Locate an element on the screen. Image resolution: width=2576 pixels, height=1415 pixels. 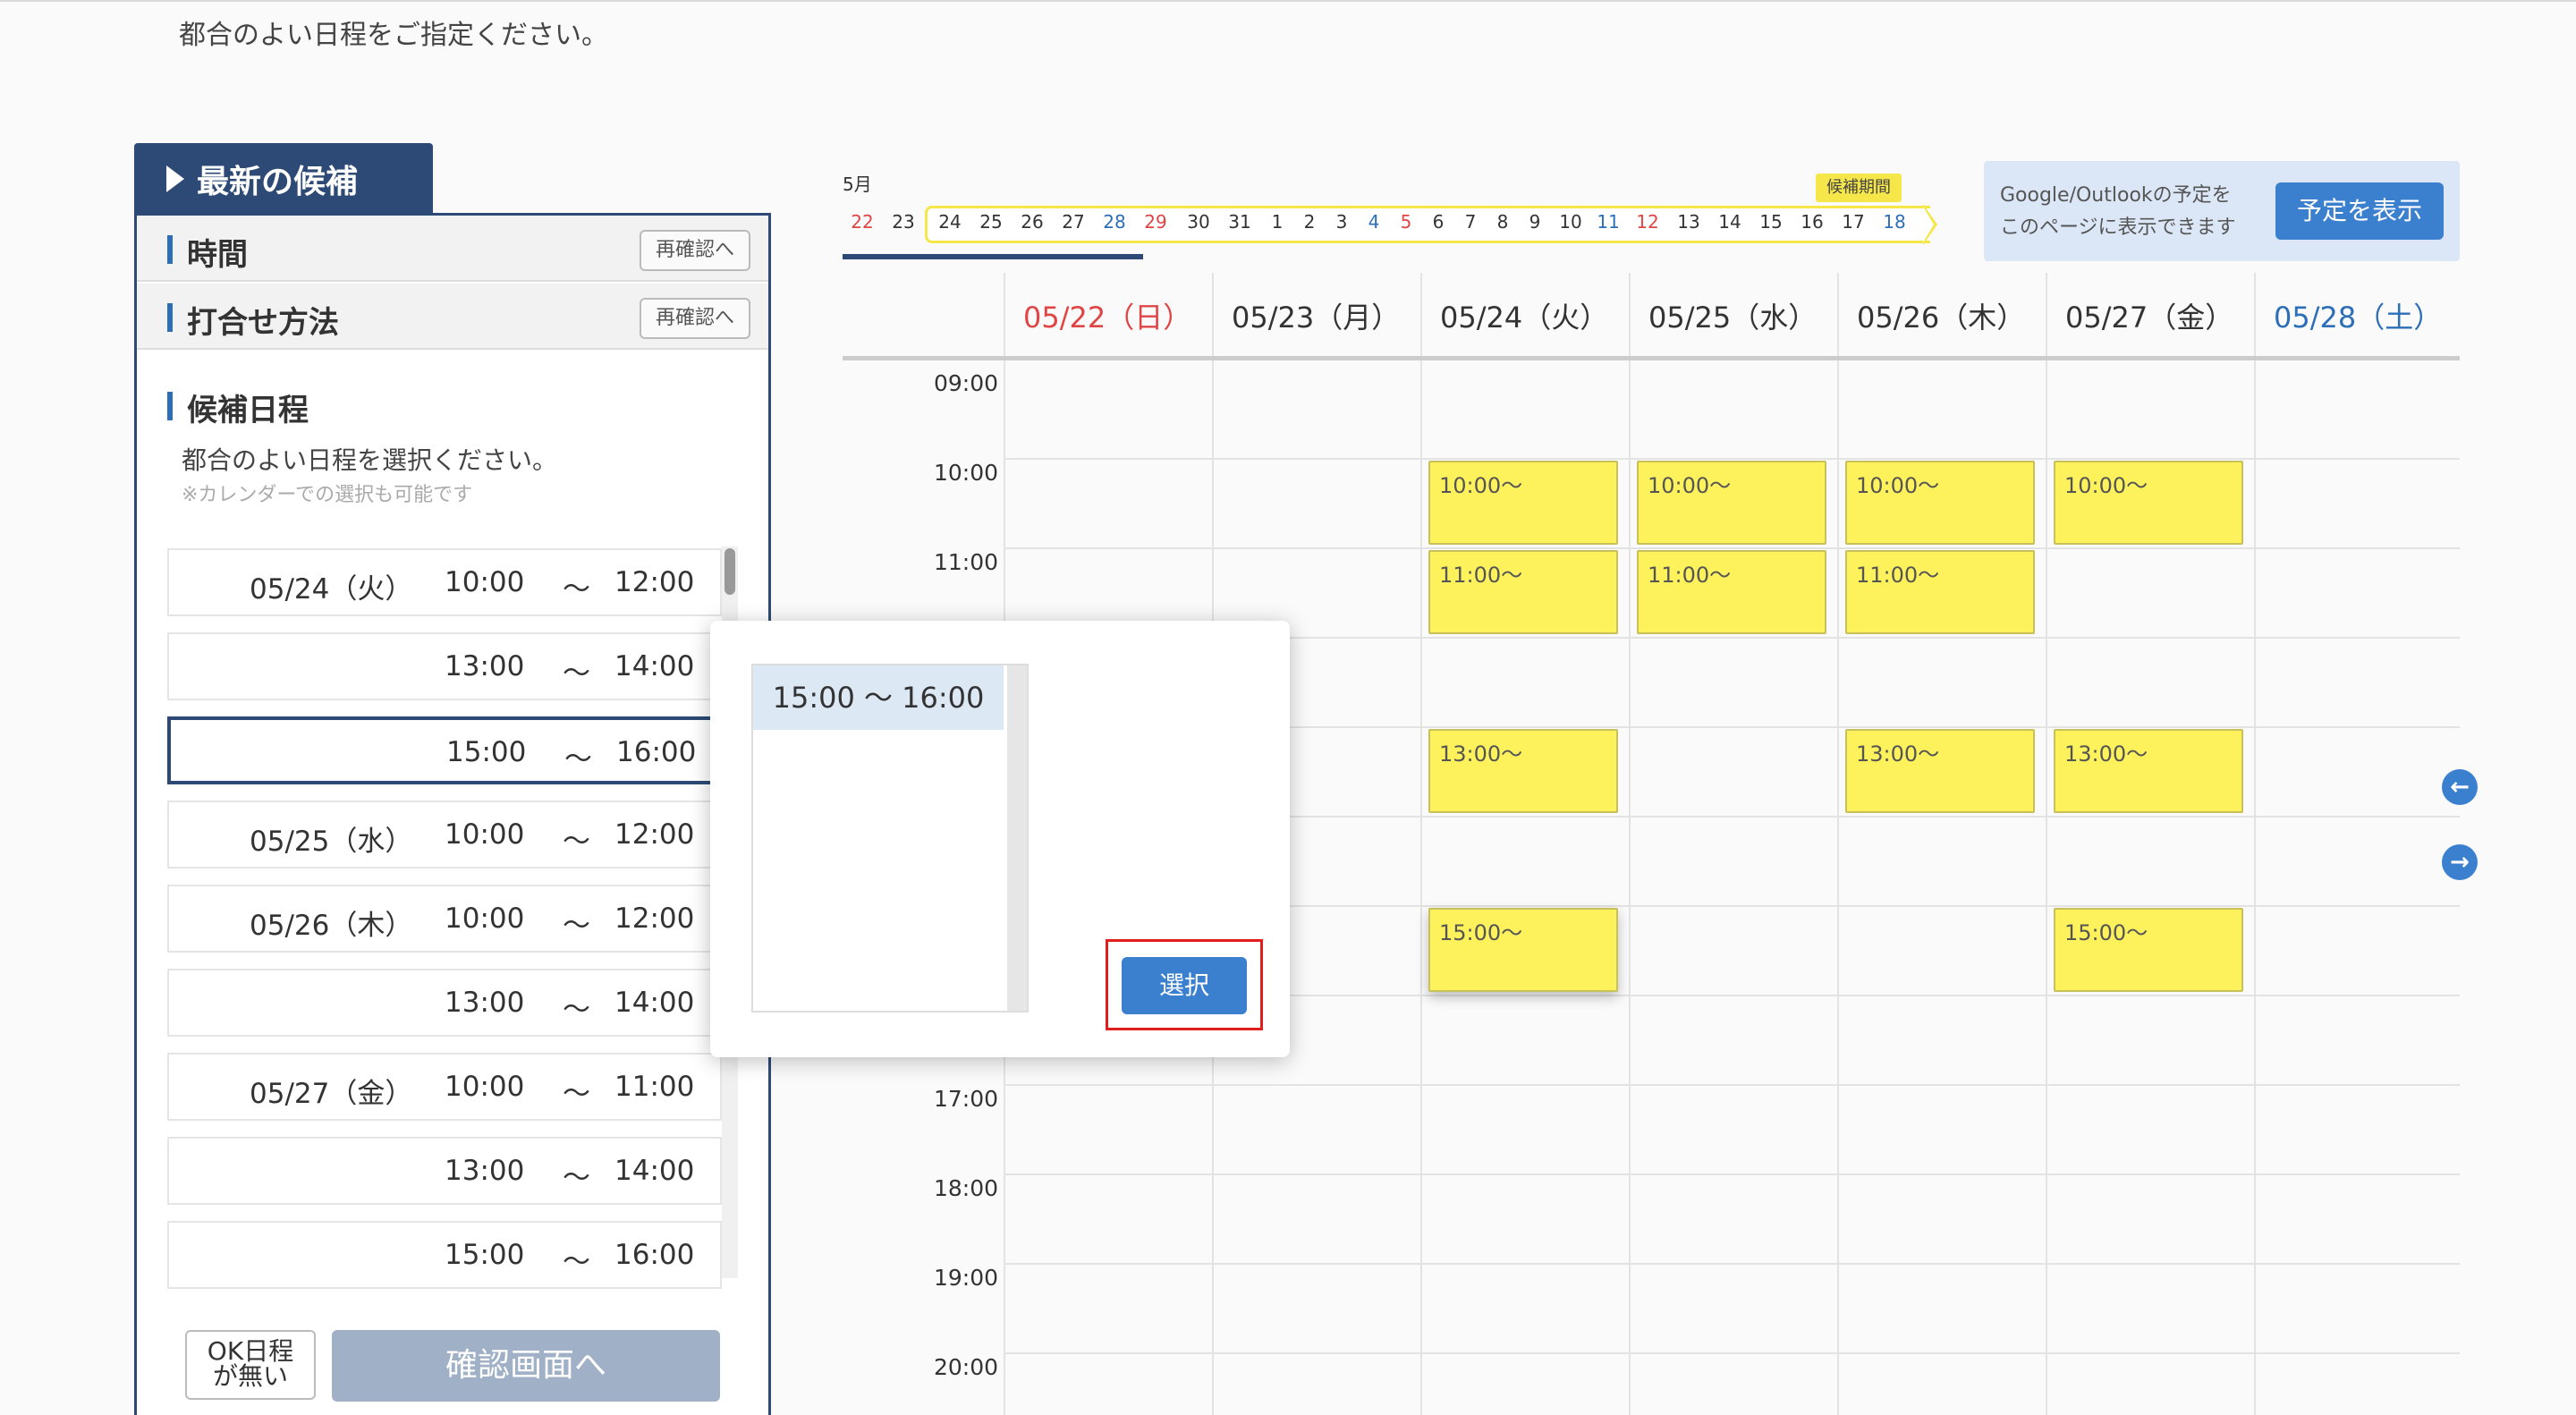
latest-candidates-tab: 最新の候補 is located at coordinates (283, 179).